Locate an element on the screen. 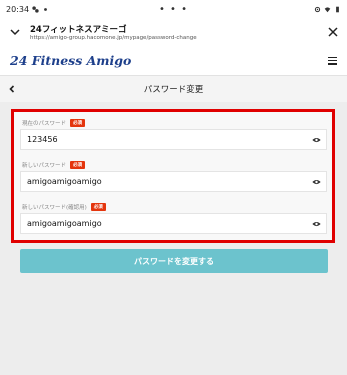 The width and height of the screenshot is (347, 375). notification-icon is located at coordinates (35, 9).